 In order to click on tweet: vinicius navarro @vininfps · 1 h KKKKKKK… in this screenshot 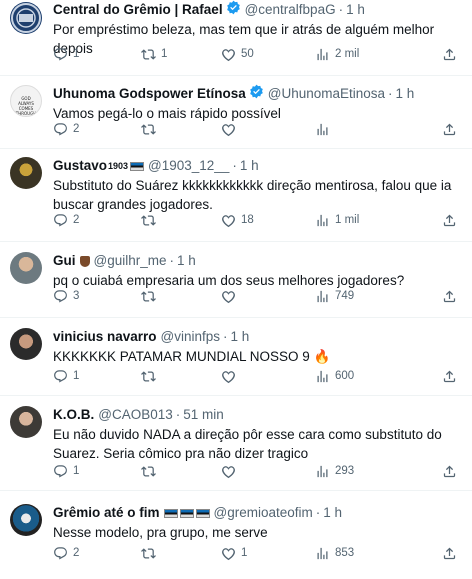, I will do `click(236, 357)`.